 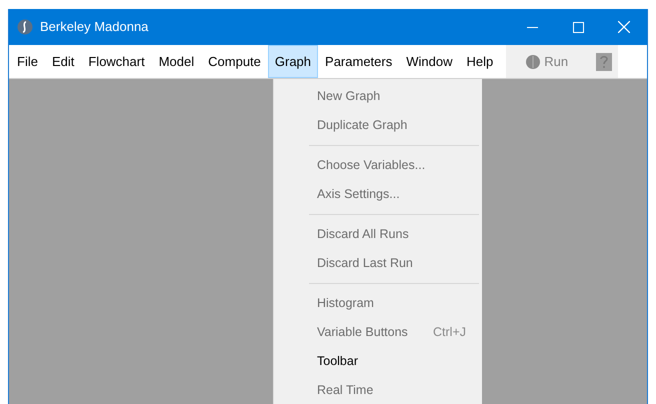 I want to click on run-icon, so click(x=533, y=61).